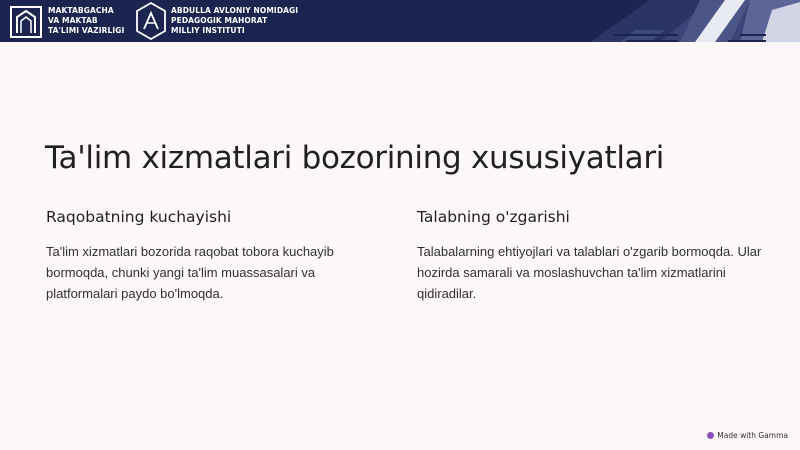 Image resolution: width=800 pixels, height=450 pixels. I want to click on made-with-gamma-badge: Made with Gamma, so click(747, 435).